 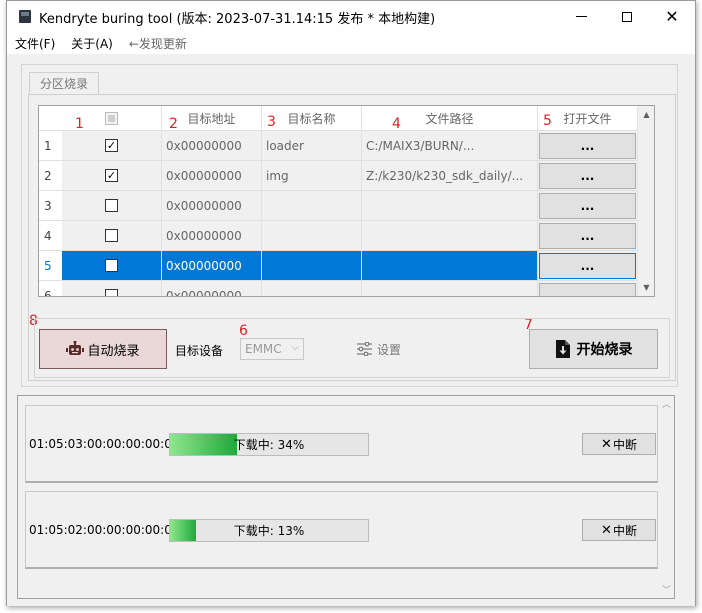 What do you see at coordinates (25, 16) in the screenshot?
I see `app-icon` at bounding box center [25, 16].